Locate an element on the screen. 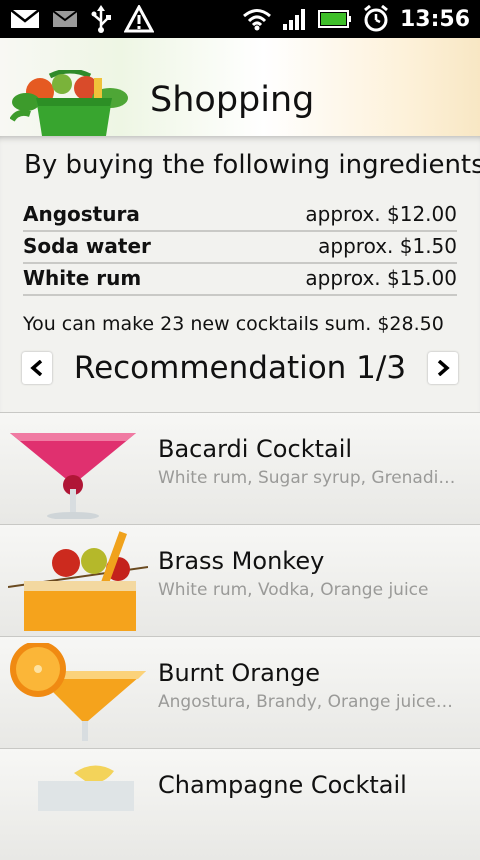 The width and height of the screenshot is (480, 860). signal-icon is located at coordinates (295, 19).